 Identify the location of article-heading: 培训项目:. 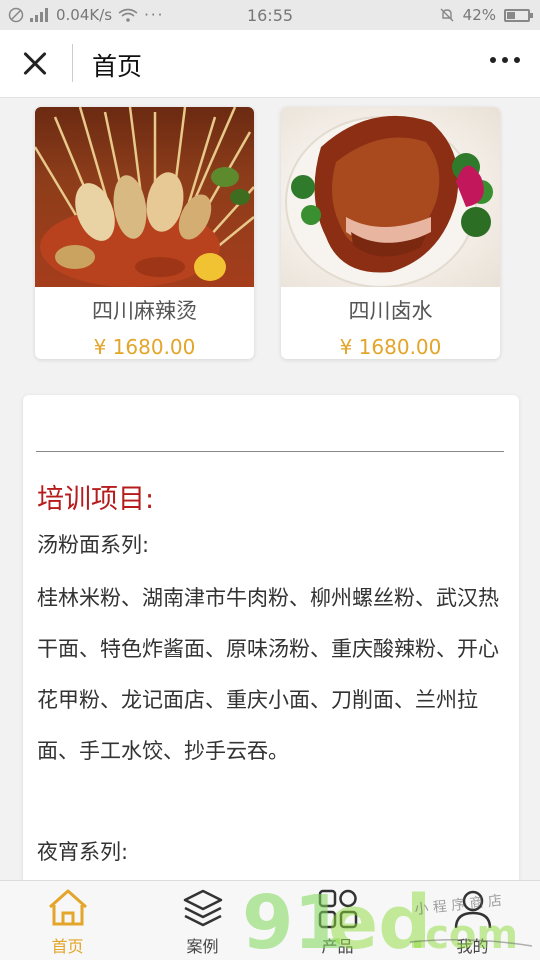
(96, 499).